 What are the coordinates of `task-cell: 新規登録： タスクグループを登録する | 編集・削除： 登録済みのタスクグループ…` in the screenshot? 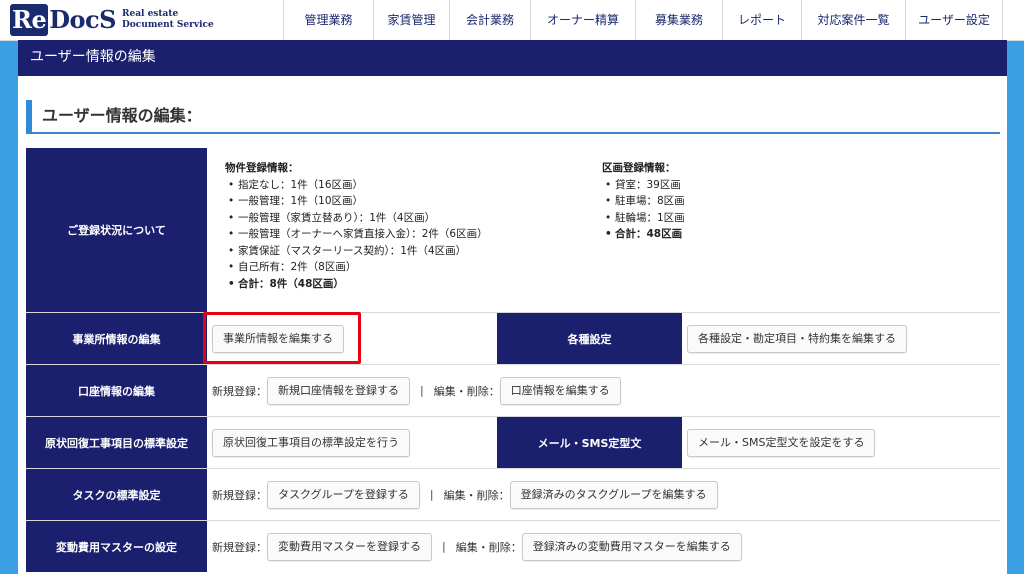 It's located at (603, 494).